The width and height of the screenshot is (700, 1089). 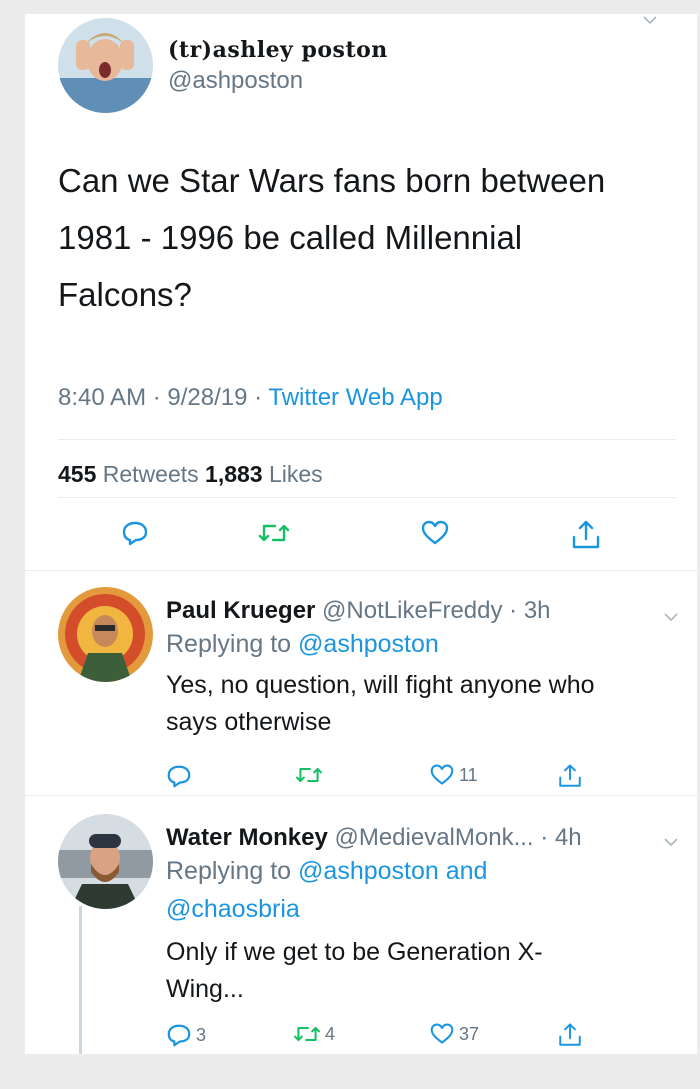 What do you see at coordinates (234, 474) in the screenshot?
I see `like-count: 1,883` at bounding box center [234, 474].